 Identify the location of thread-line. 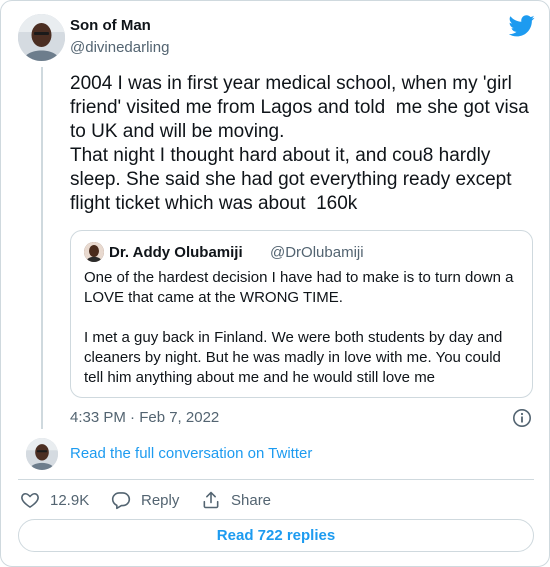
(42, 248).